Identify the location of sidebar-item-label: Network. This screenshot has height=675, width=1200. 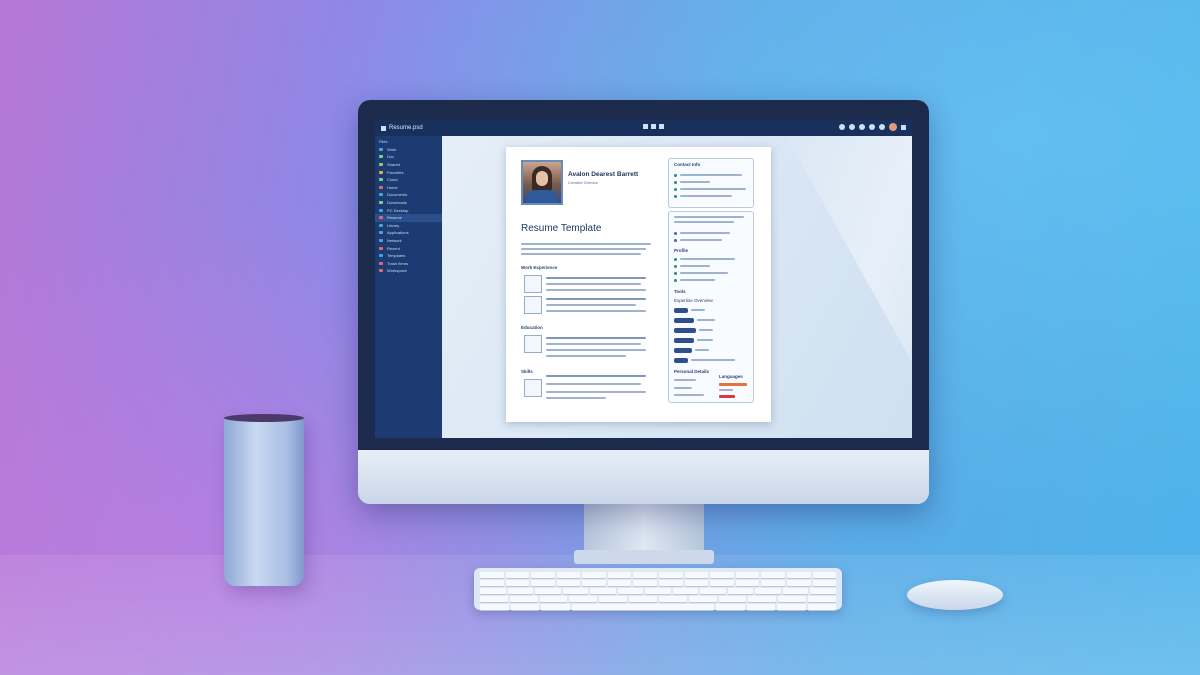
(394, 241).